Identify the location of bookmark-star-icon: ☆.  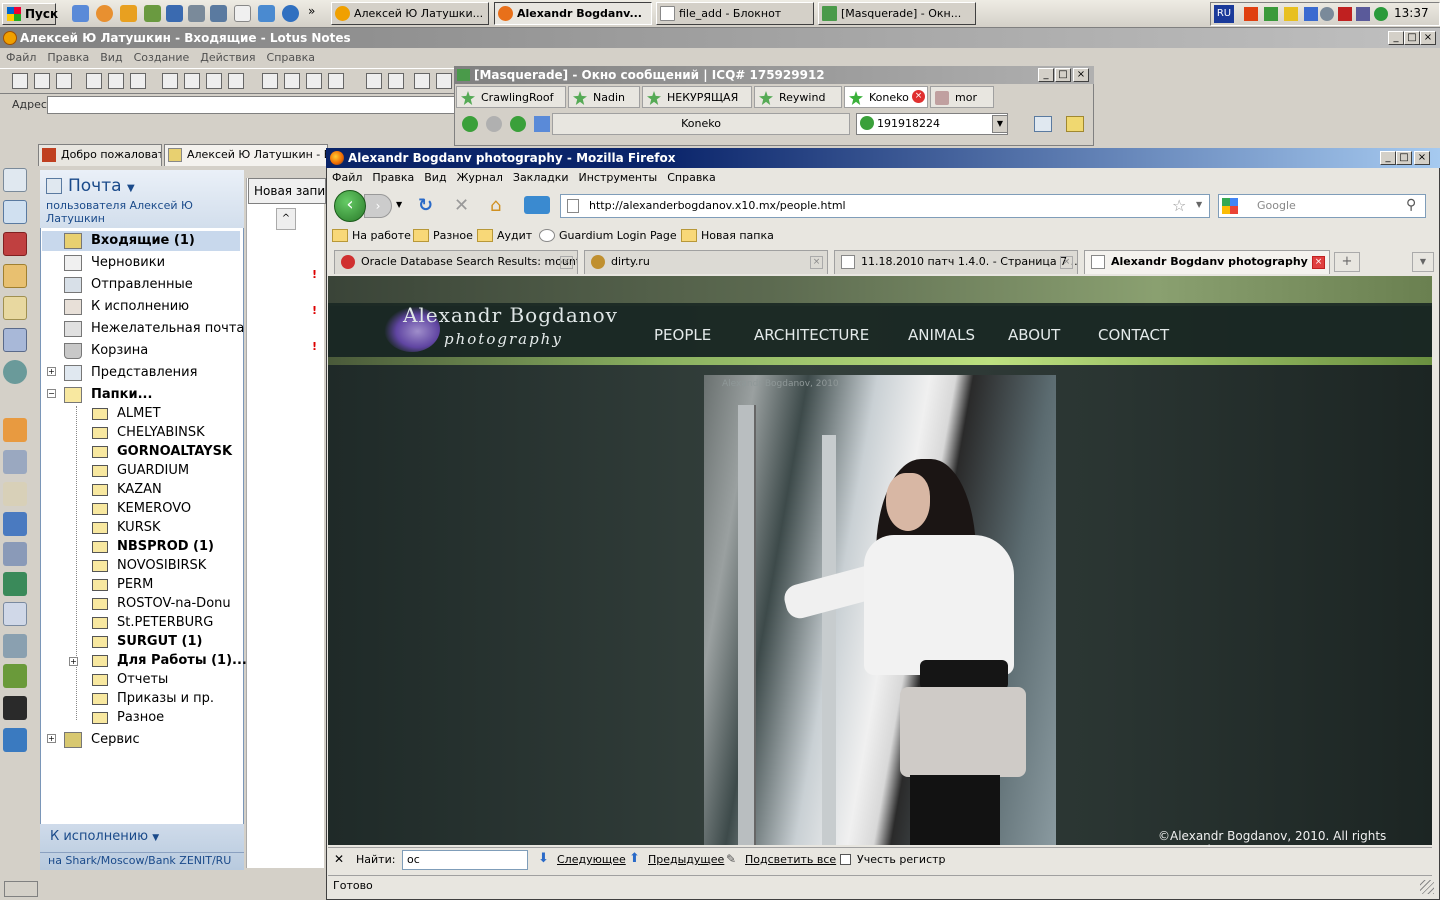
(1179, 205).